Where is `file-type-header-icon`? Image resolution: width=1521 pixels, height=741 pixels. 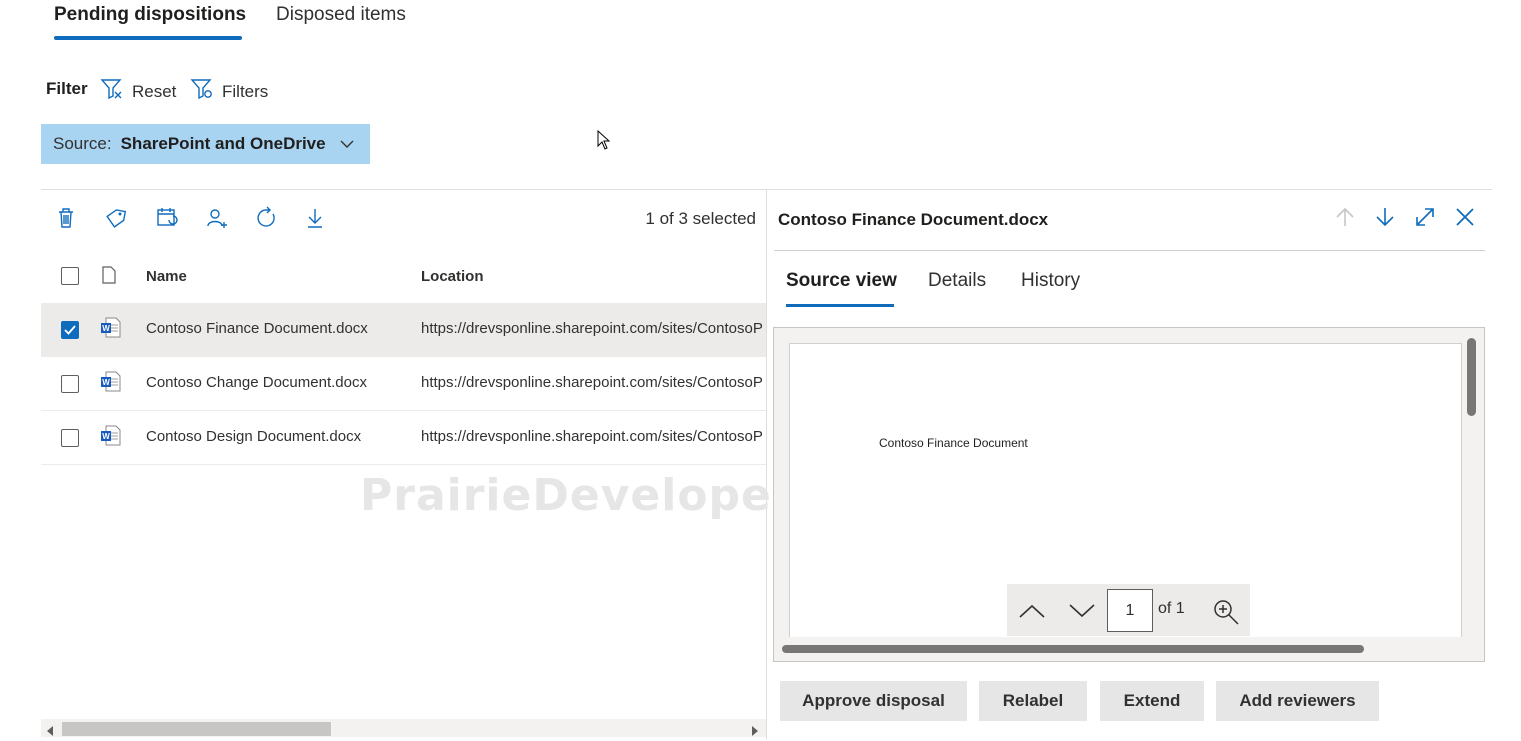 file-type-header-icon is located at coordinates (109, 277).